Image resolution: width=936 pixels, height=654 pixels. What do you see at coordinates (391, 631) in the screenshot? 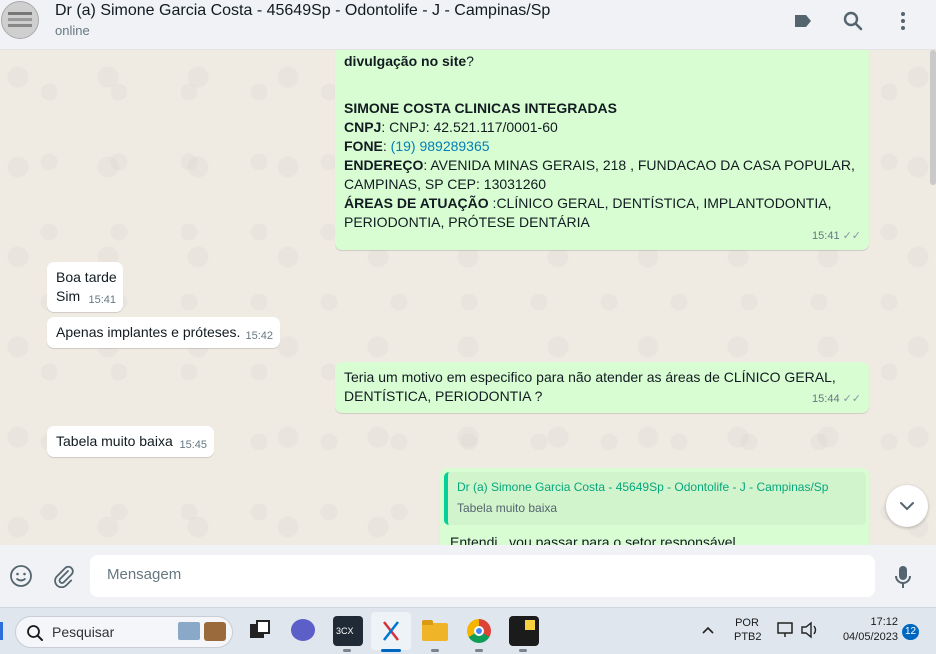
I see `snipping-tool-icon` at bounding box center [391, 631].